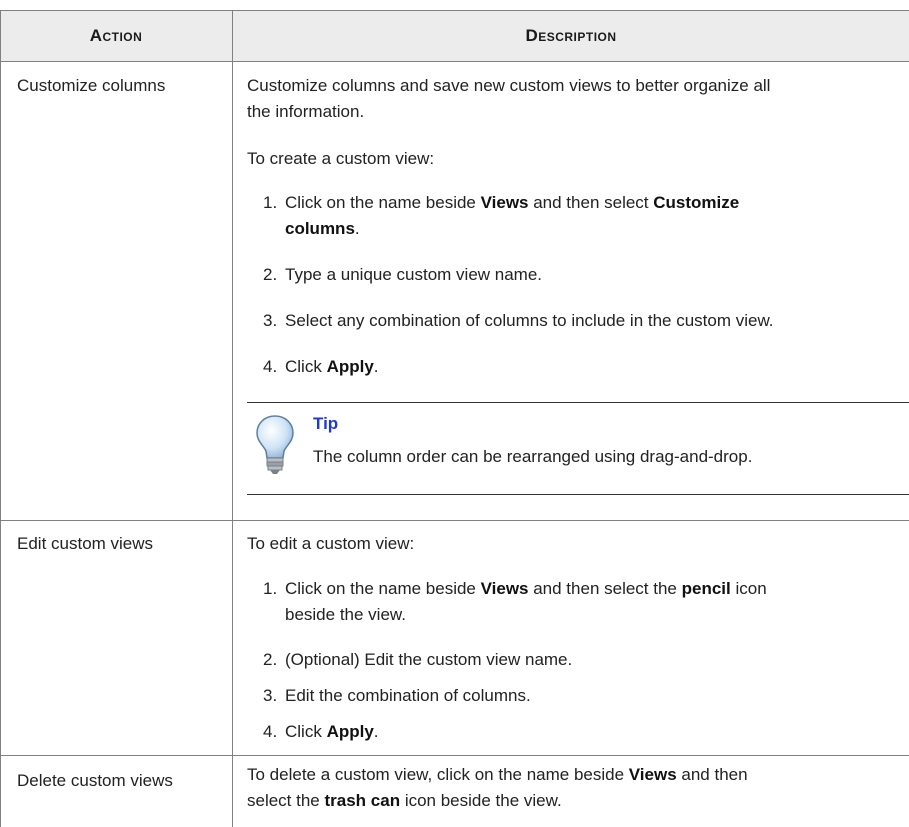 The image size is (909, 827). Describe the element at coordinates (85, 543) in the screenshot. I see `action-edit-custom-views: Edit custom views` at that location.